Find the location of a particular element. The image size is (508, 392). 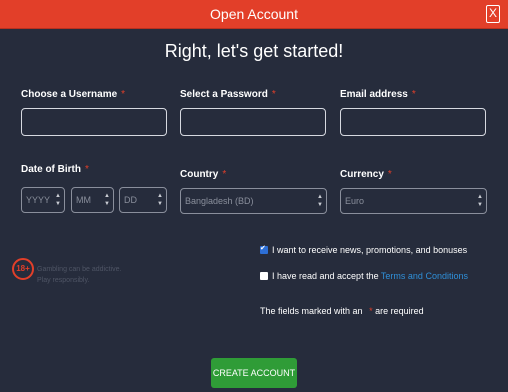

email-input is located at coordinates (413, 122).